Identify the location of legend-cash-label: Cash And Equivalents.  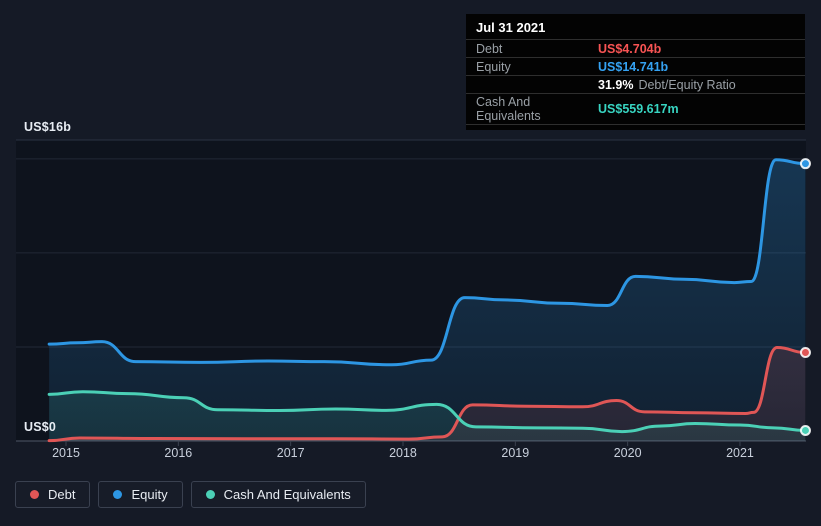
(287, 494).